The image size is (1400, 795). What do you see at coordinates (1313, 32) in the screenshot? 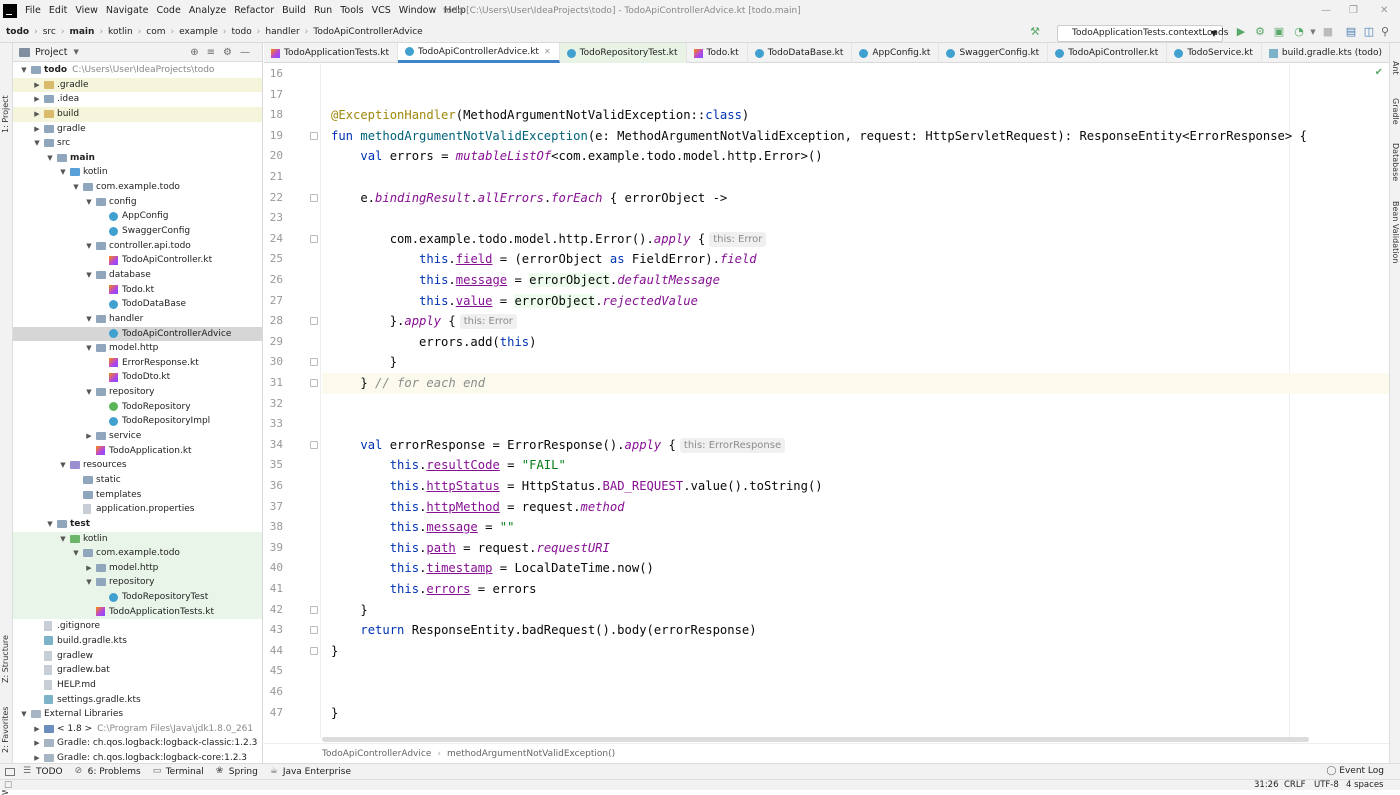
I see `more-run-chevron-icon: ▼` at bounding box center [1313, 32].